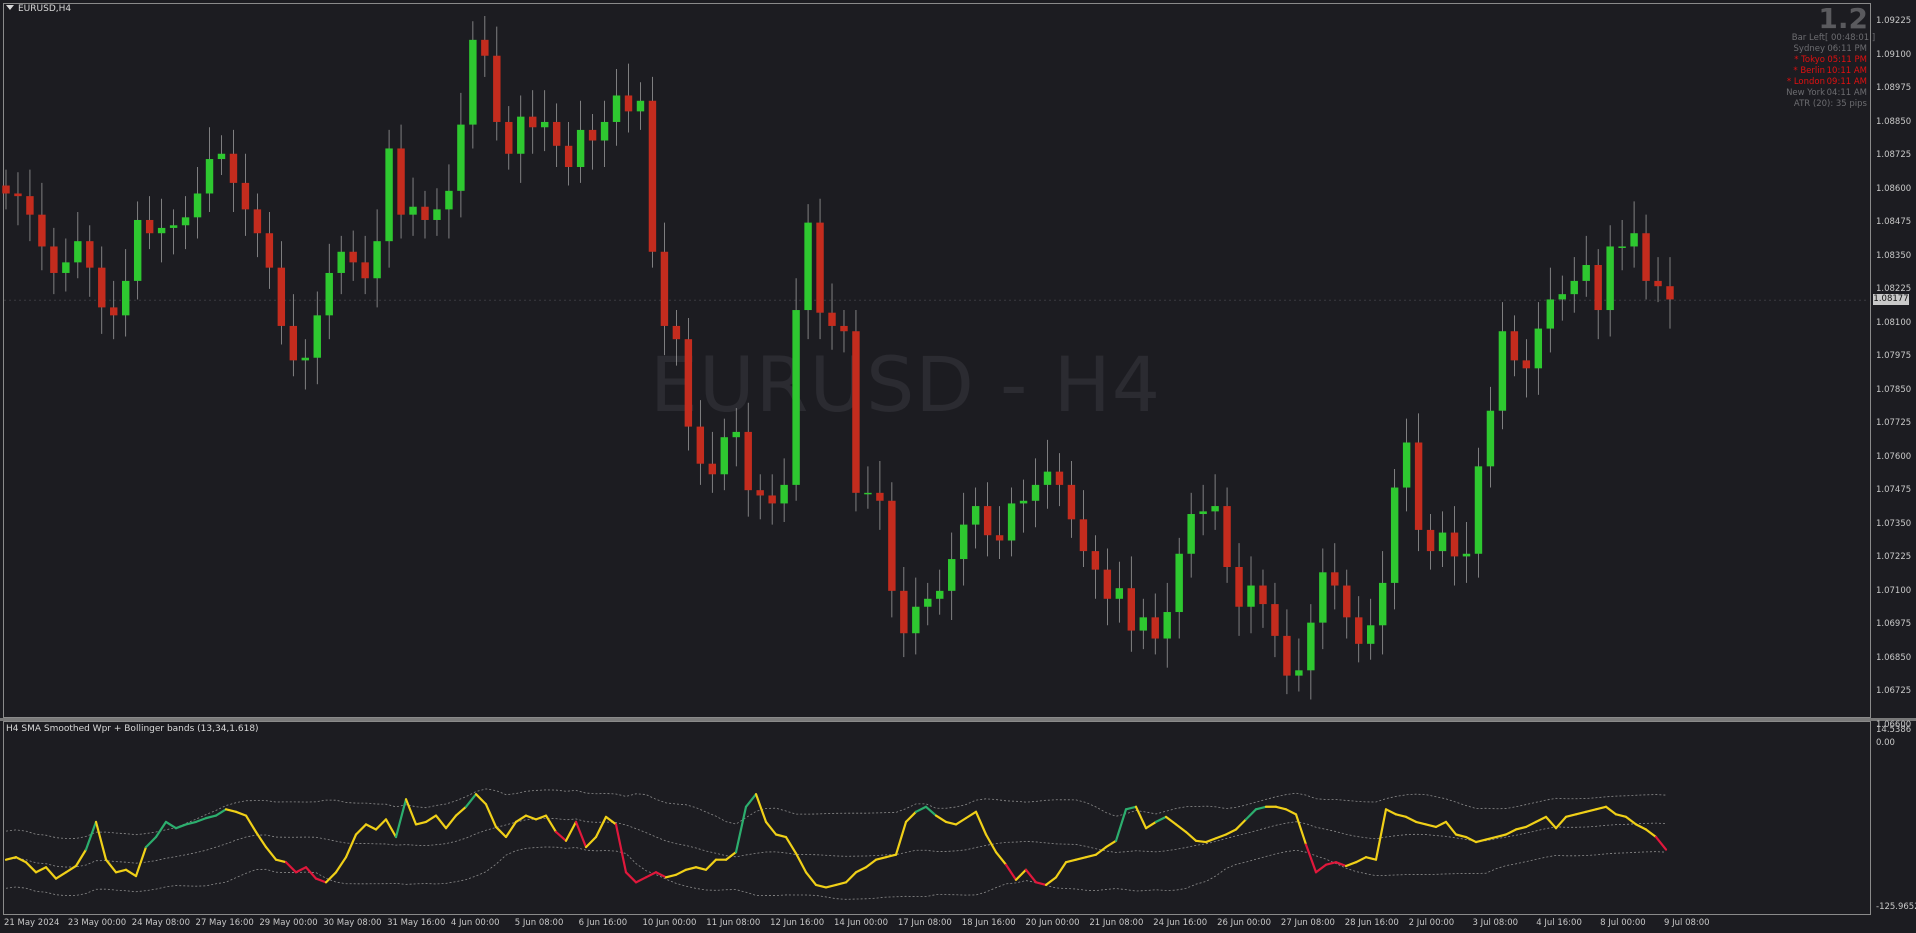 The width and height of the screenshot is (1916, 933). What do you see at coordinates (1826, 71) in the screenshot?
I see `session-row: * Berlin 10:11 AM` at bounding box center [1826, 71].